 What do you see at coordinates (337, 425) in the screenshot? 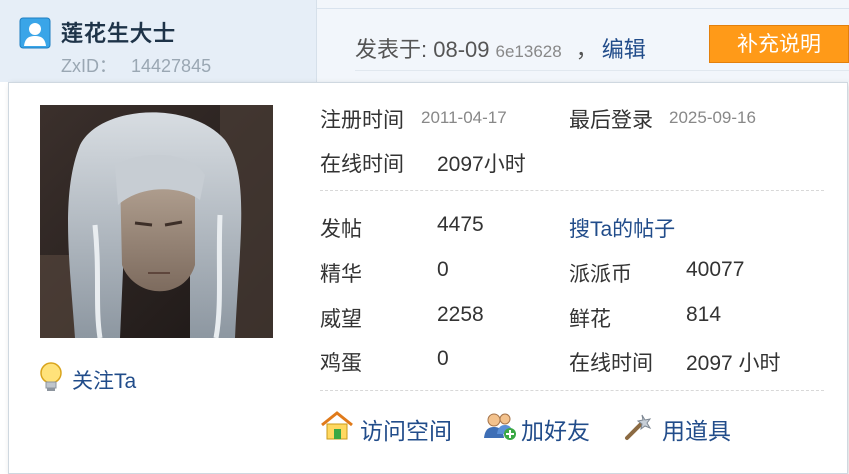
I see `home-icon` at bounding box center [337, 425].